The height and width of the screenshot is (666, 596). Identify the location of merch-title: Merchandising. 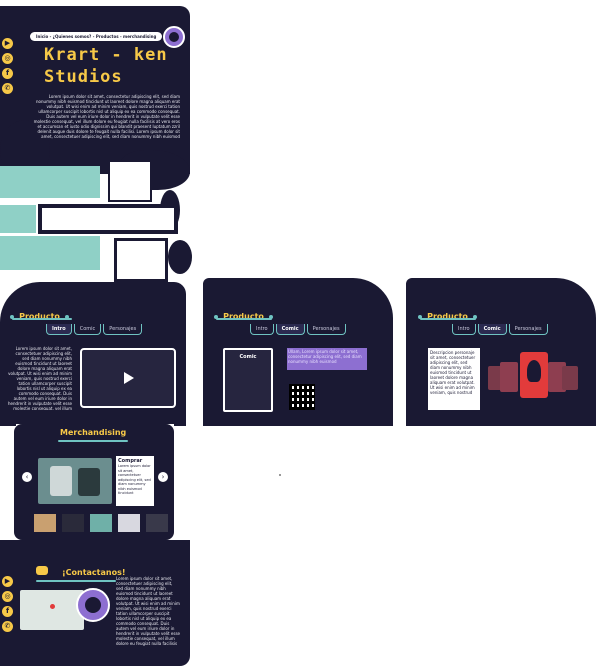
(93, 432).